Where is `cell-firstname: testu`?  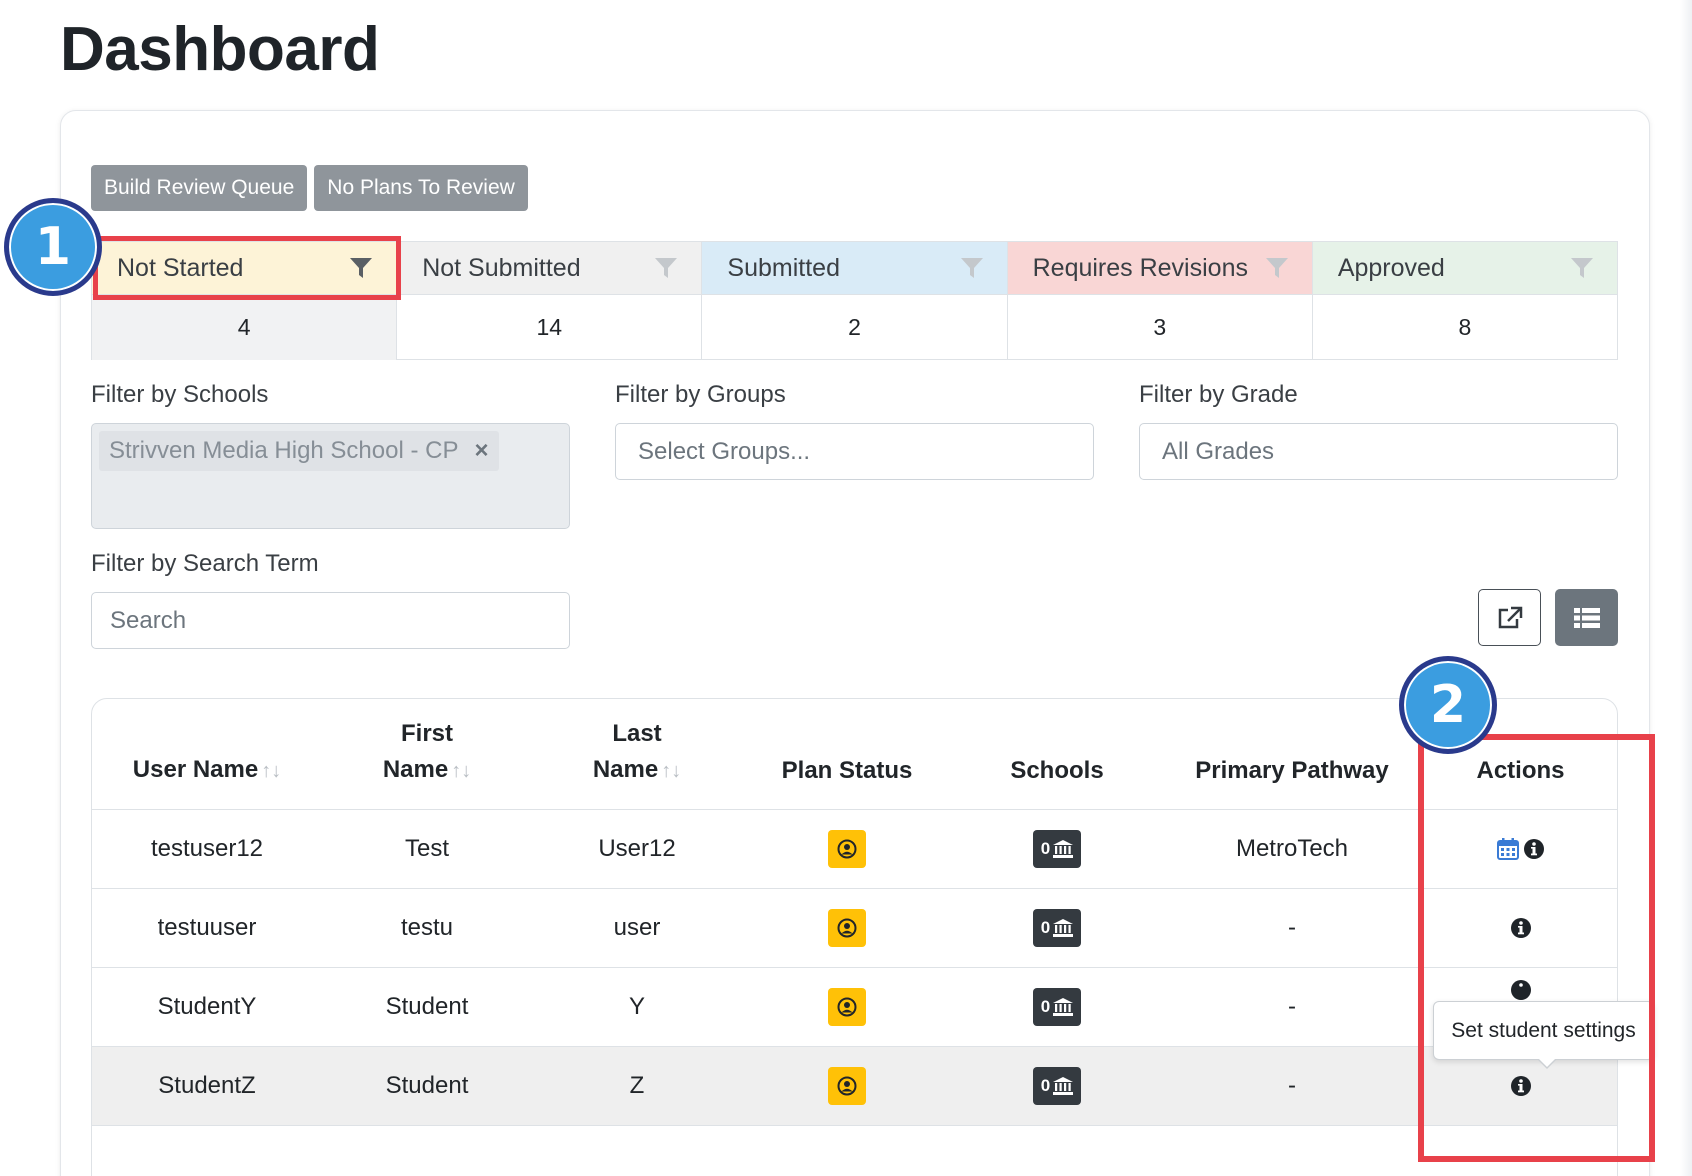 cell-firstname: testu is located at coordinates (427, 928).